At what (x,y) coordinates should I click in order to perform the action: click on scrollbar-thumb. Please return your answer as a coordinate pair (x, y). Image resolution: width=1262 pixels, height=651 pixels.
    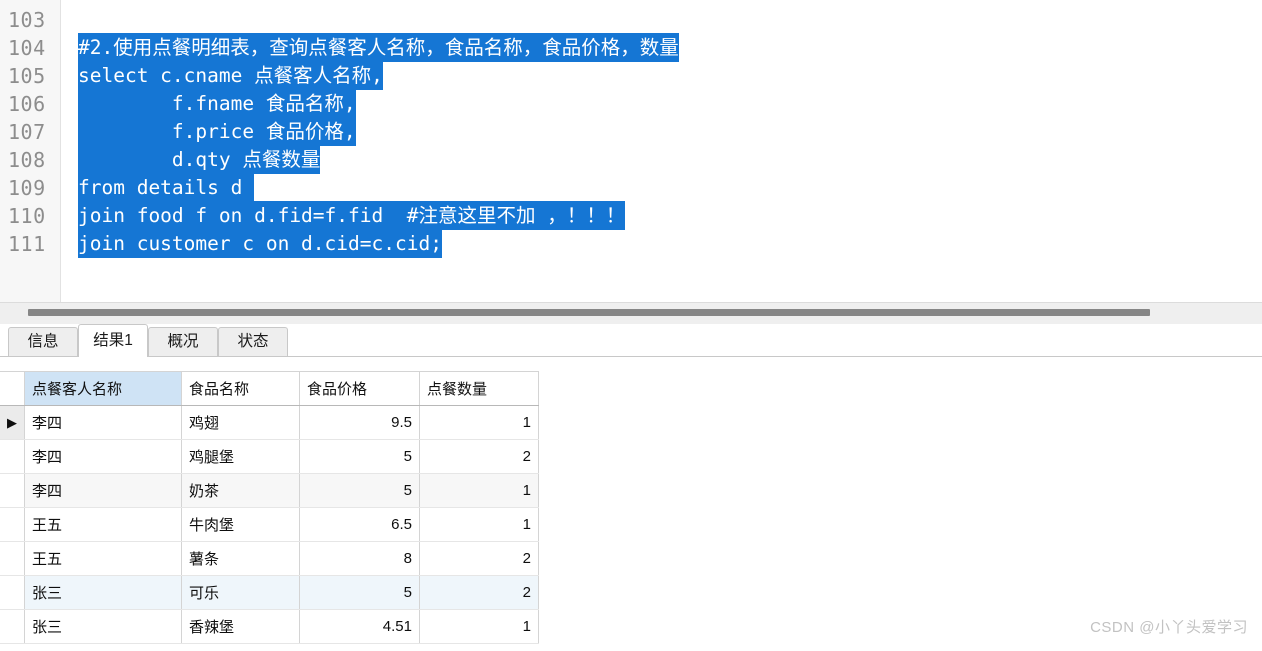
    Looking at the image, I should click on (589, 312).